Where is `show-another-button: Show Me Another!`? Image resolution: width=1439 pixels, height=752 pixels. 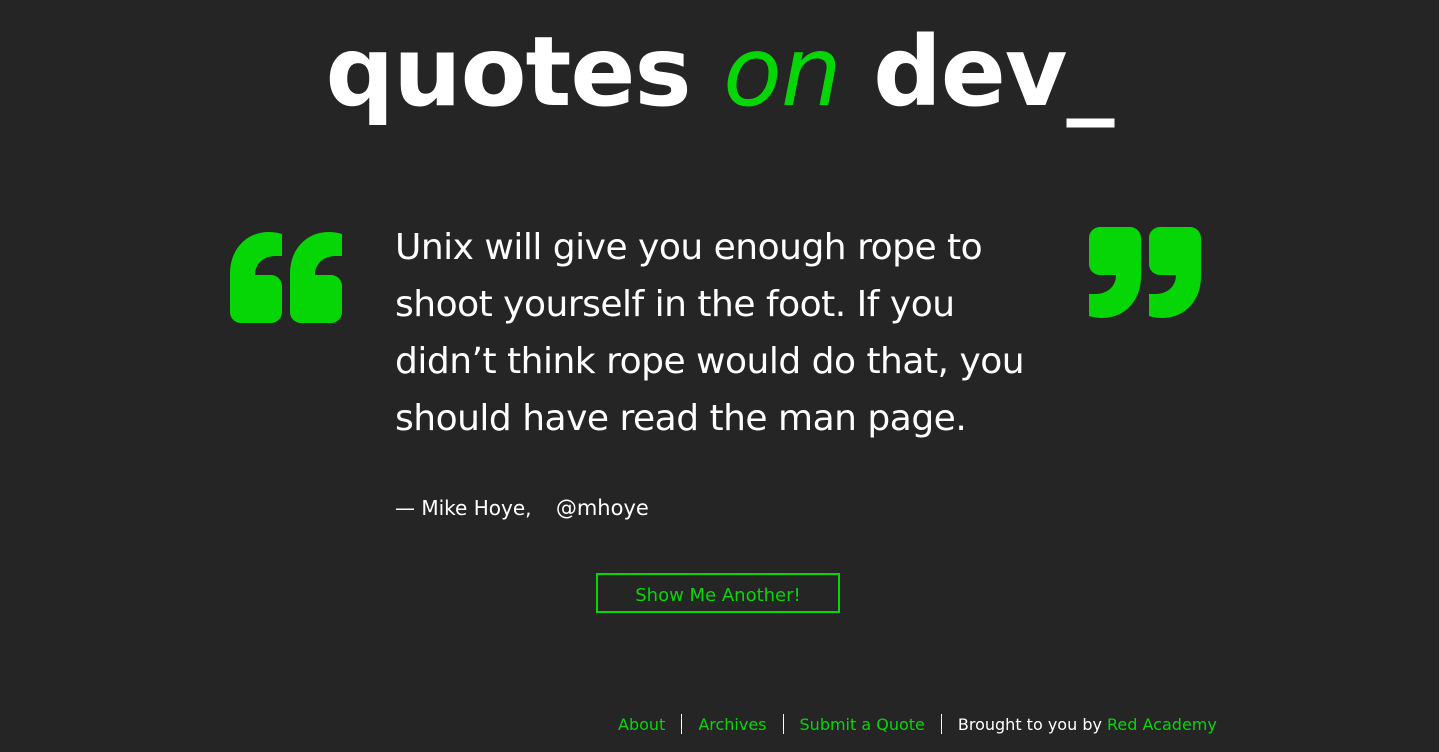
show-another-button: Show Me Another! is located at coordinates (718, 593).